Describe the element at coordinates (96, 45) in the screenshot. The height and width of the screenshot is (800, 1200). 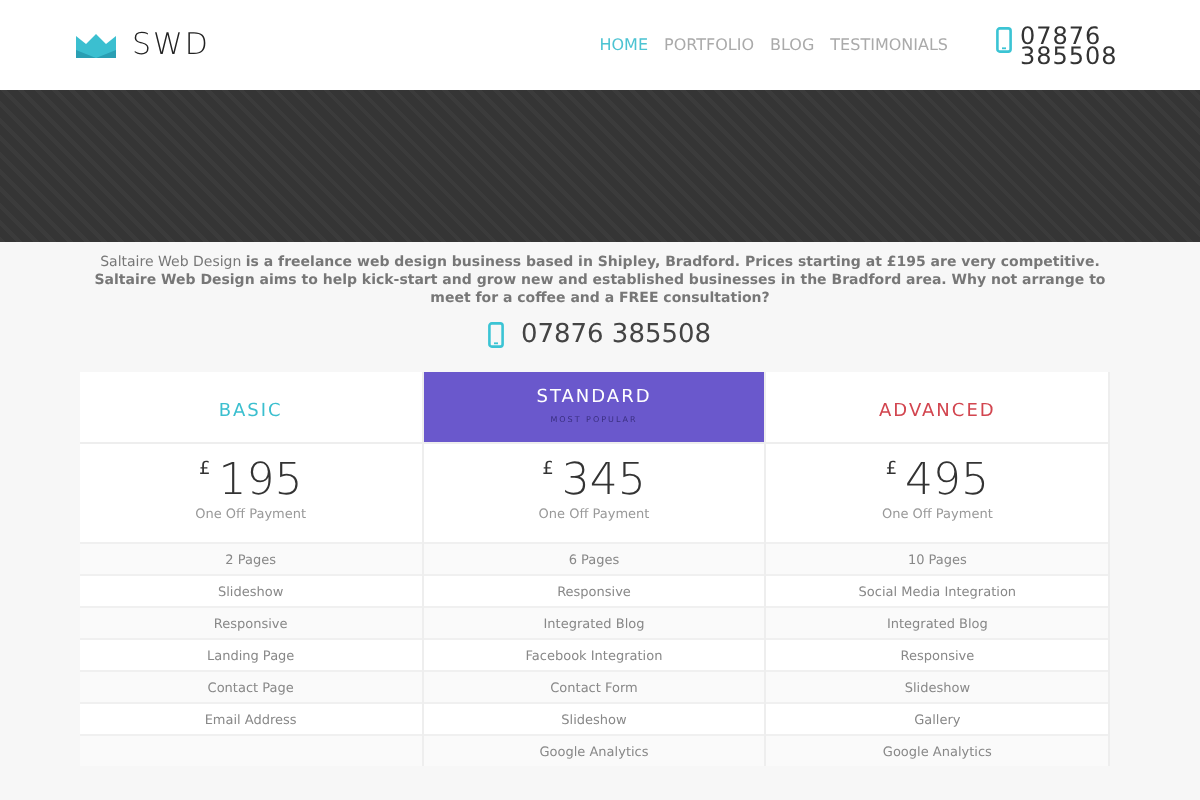
I see `crown-icon` at that location.